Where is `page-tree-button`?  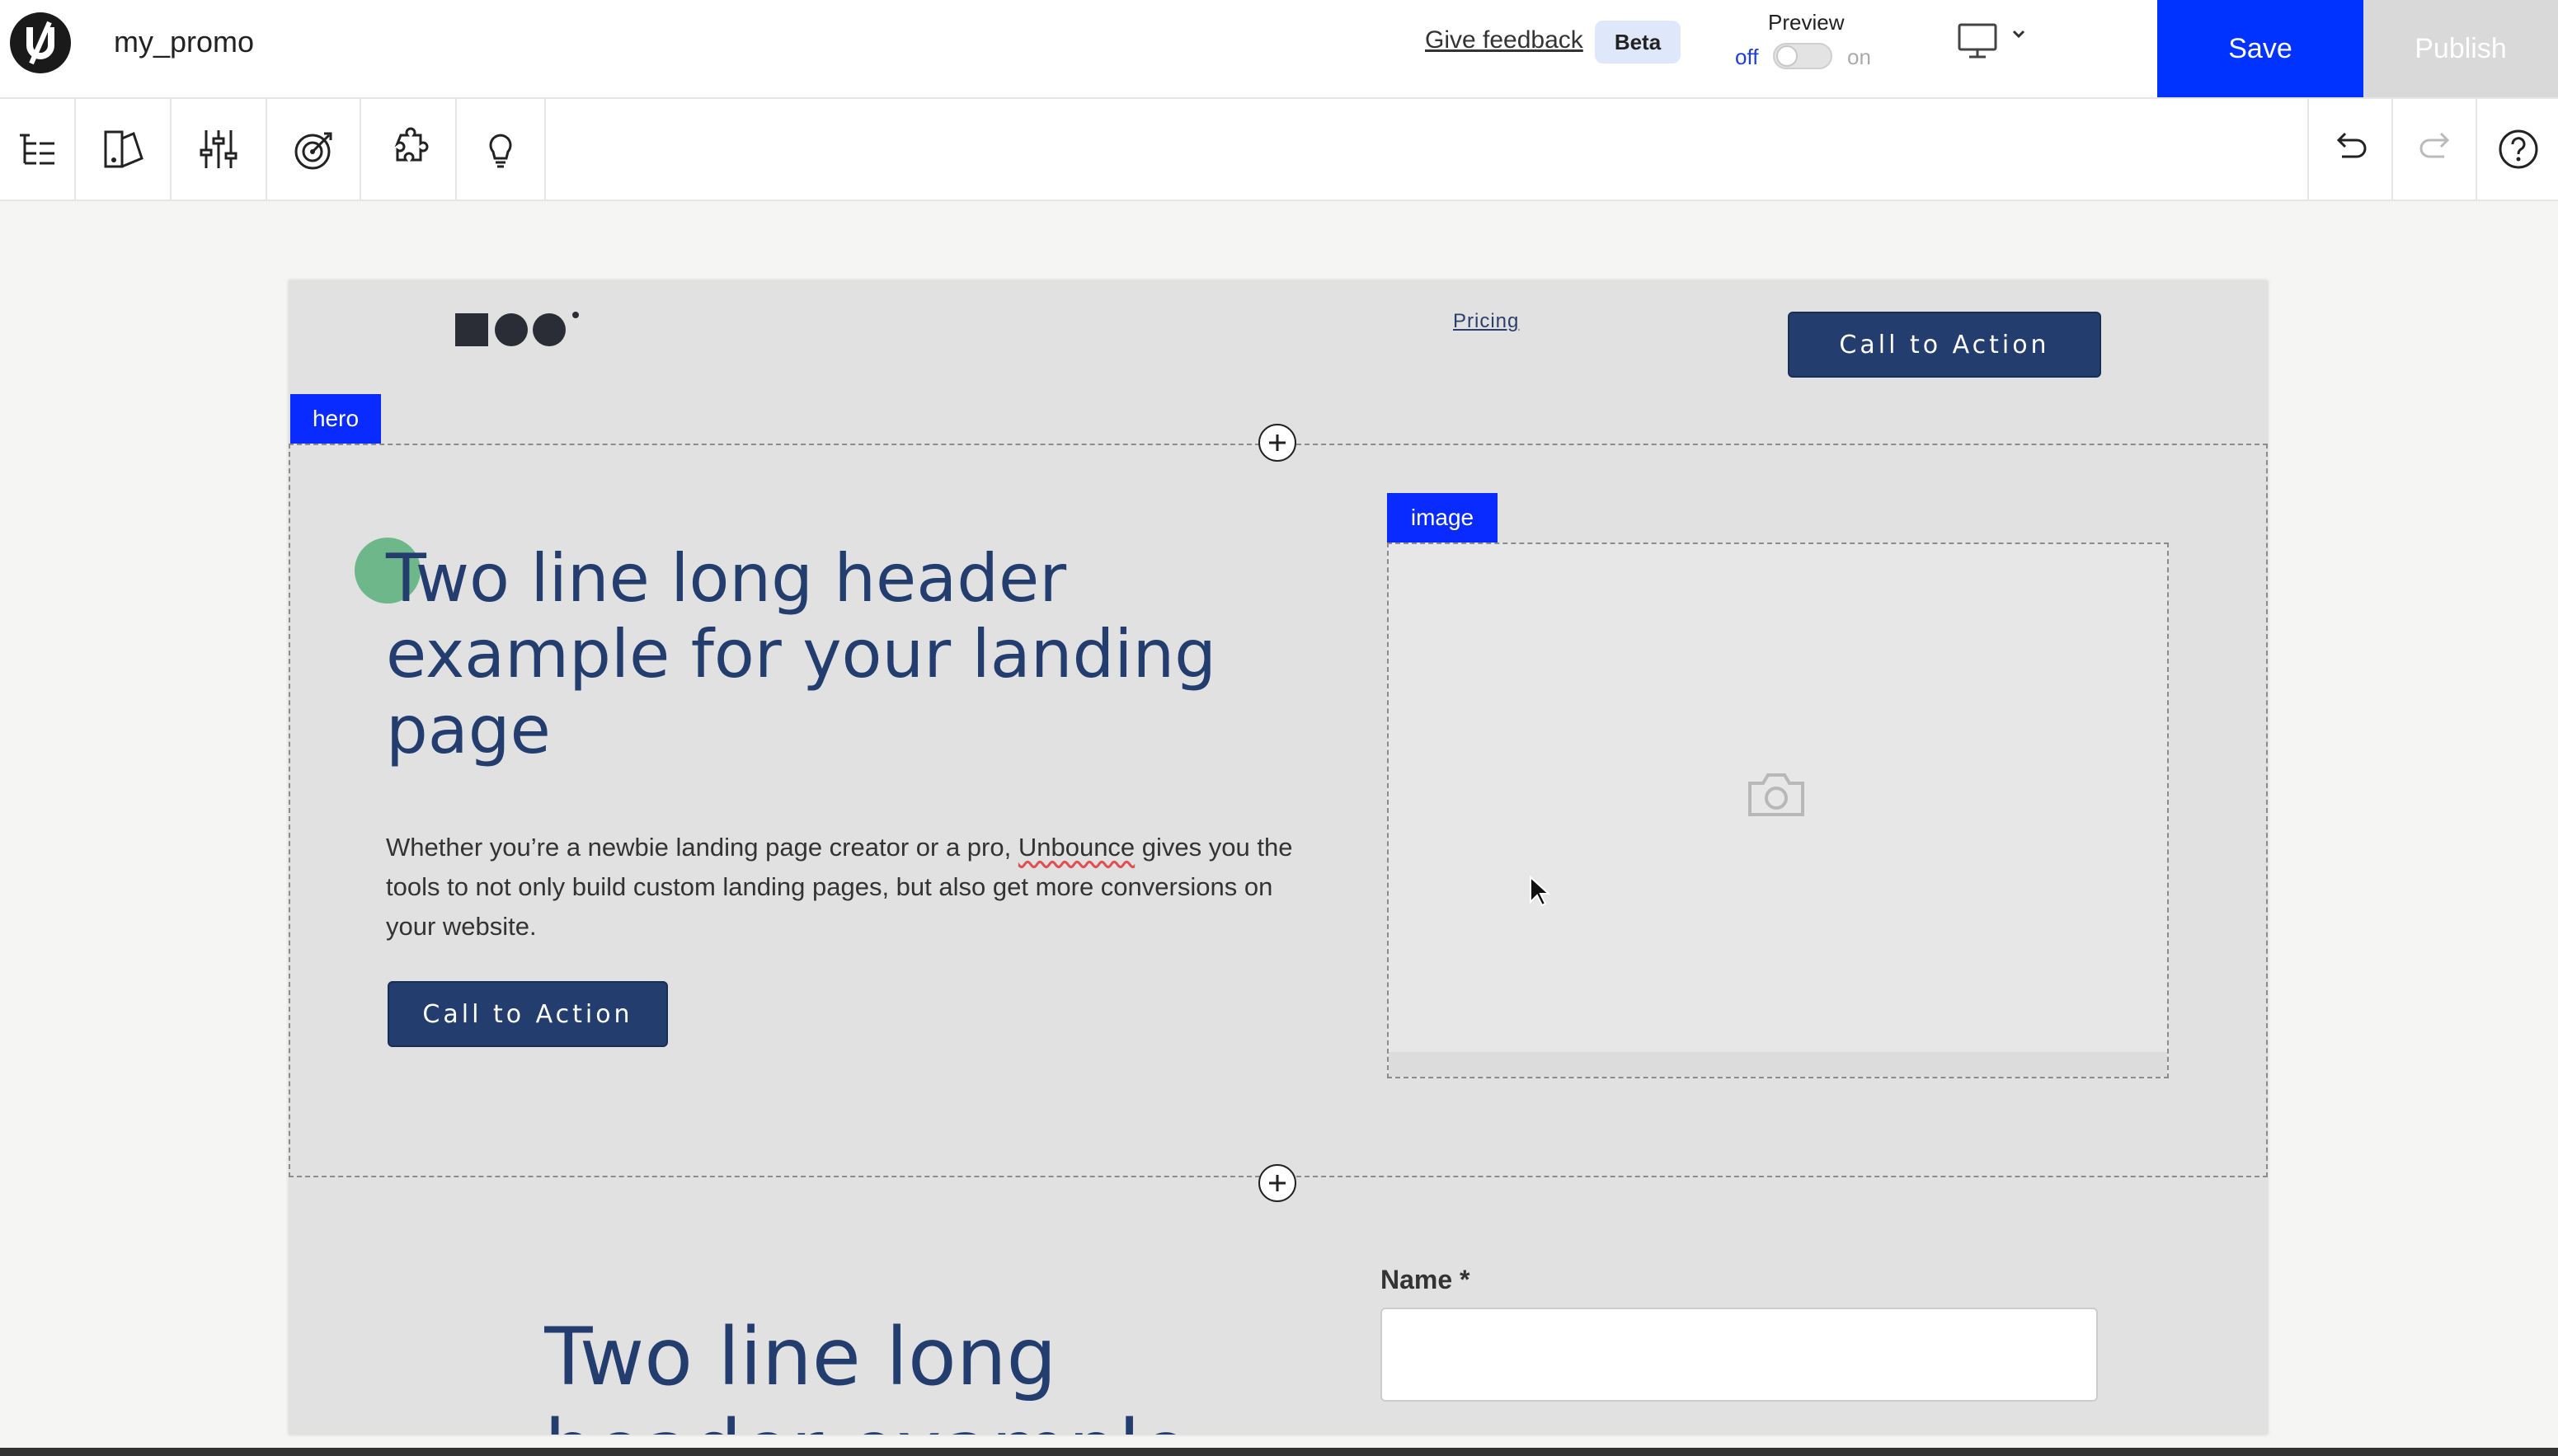
page-tree-button is located at coordinates (38, 149).